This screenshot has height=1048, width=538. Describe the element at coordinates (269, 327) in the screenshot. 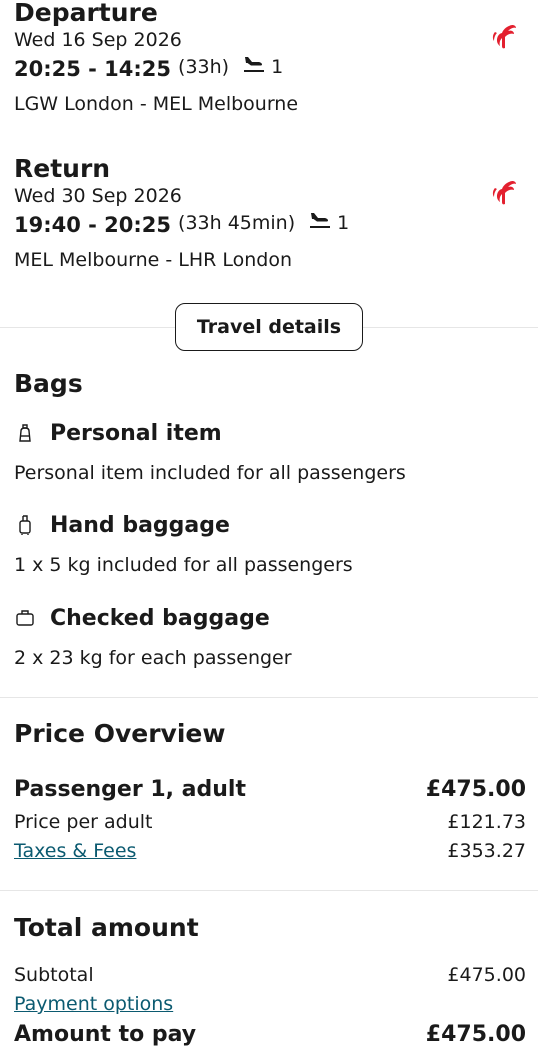

I see `travel-details-button: Travel details` at that location.